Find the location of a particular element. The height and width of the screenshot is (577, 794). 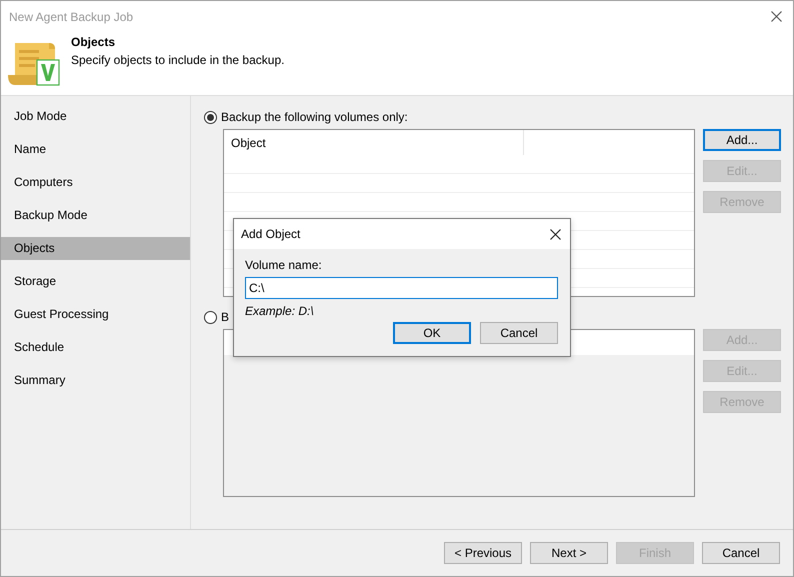

field-label: Volume name: is located at coordinates (284, 265).